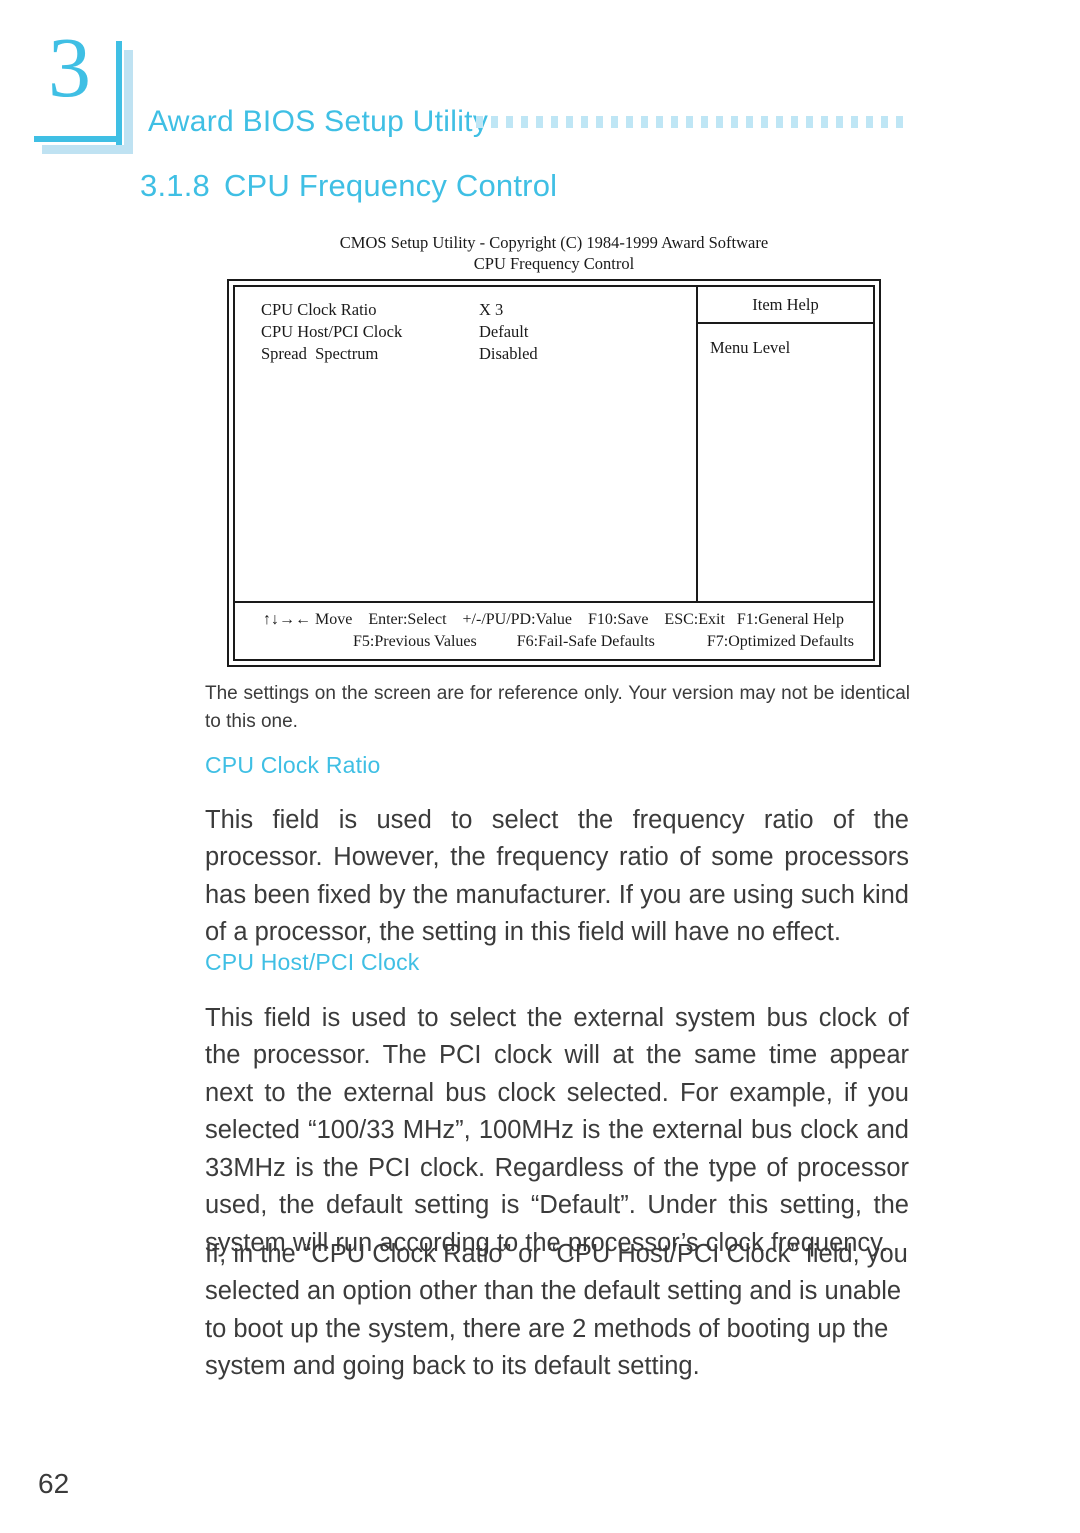 This screenshot has width=1080, height=1533. I want to click on chapter-marker: 3, so click(98, 89).